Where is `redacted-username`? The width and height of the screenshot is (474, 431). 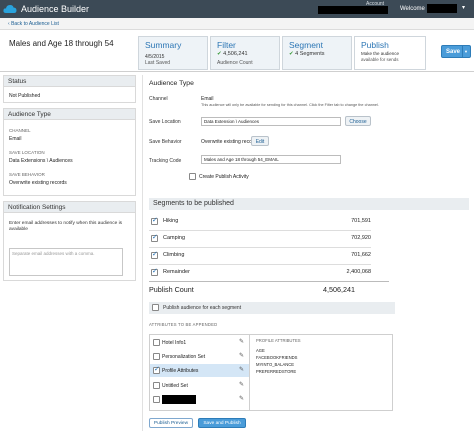
redacted-username is located at coordinates (442, 8).